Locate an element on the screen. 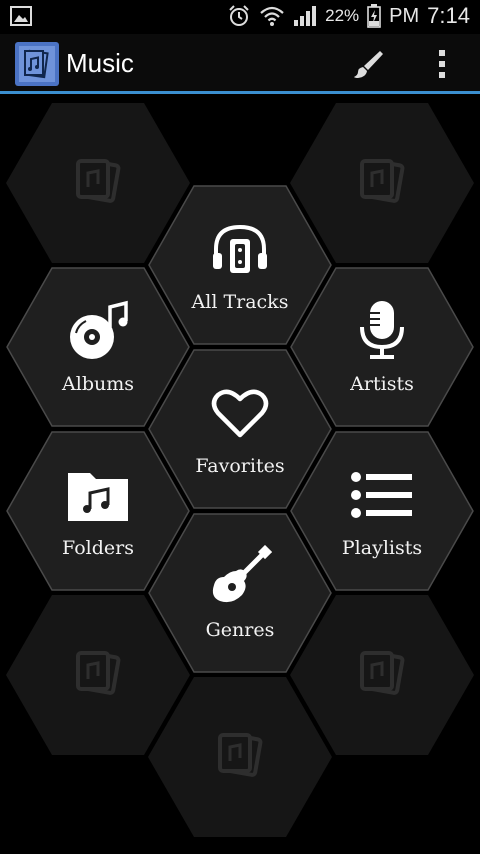 This screenshot has width=480, height=854. artists-label: Artists is located at coordinates (382, 384).